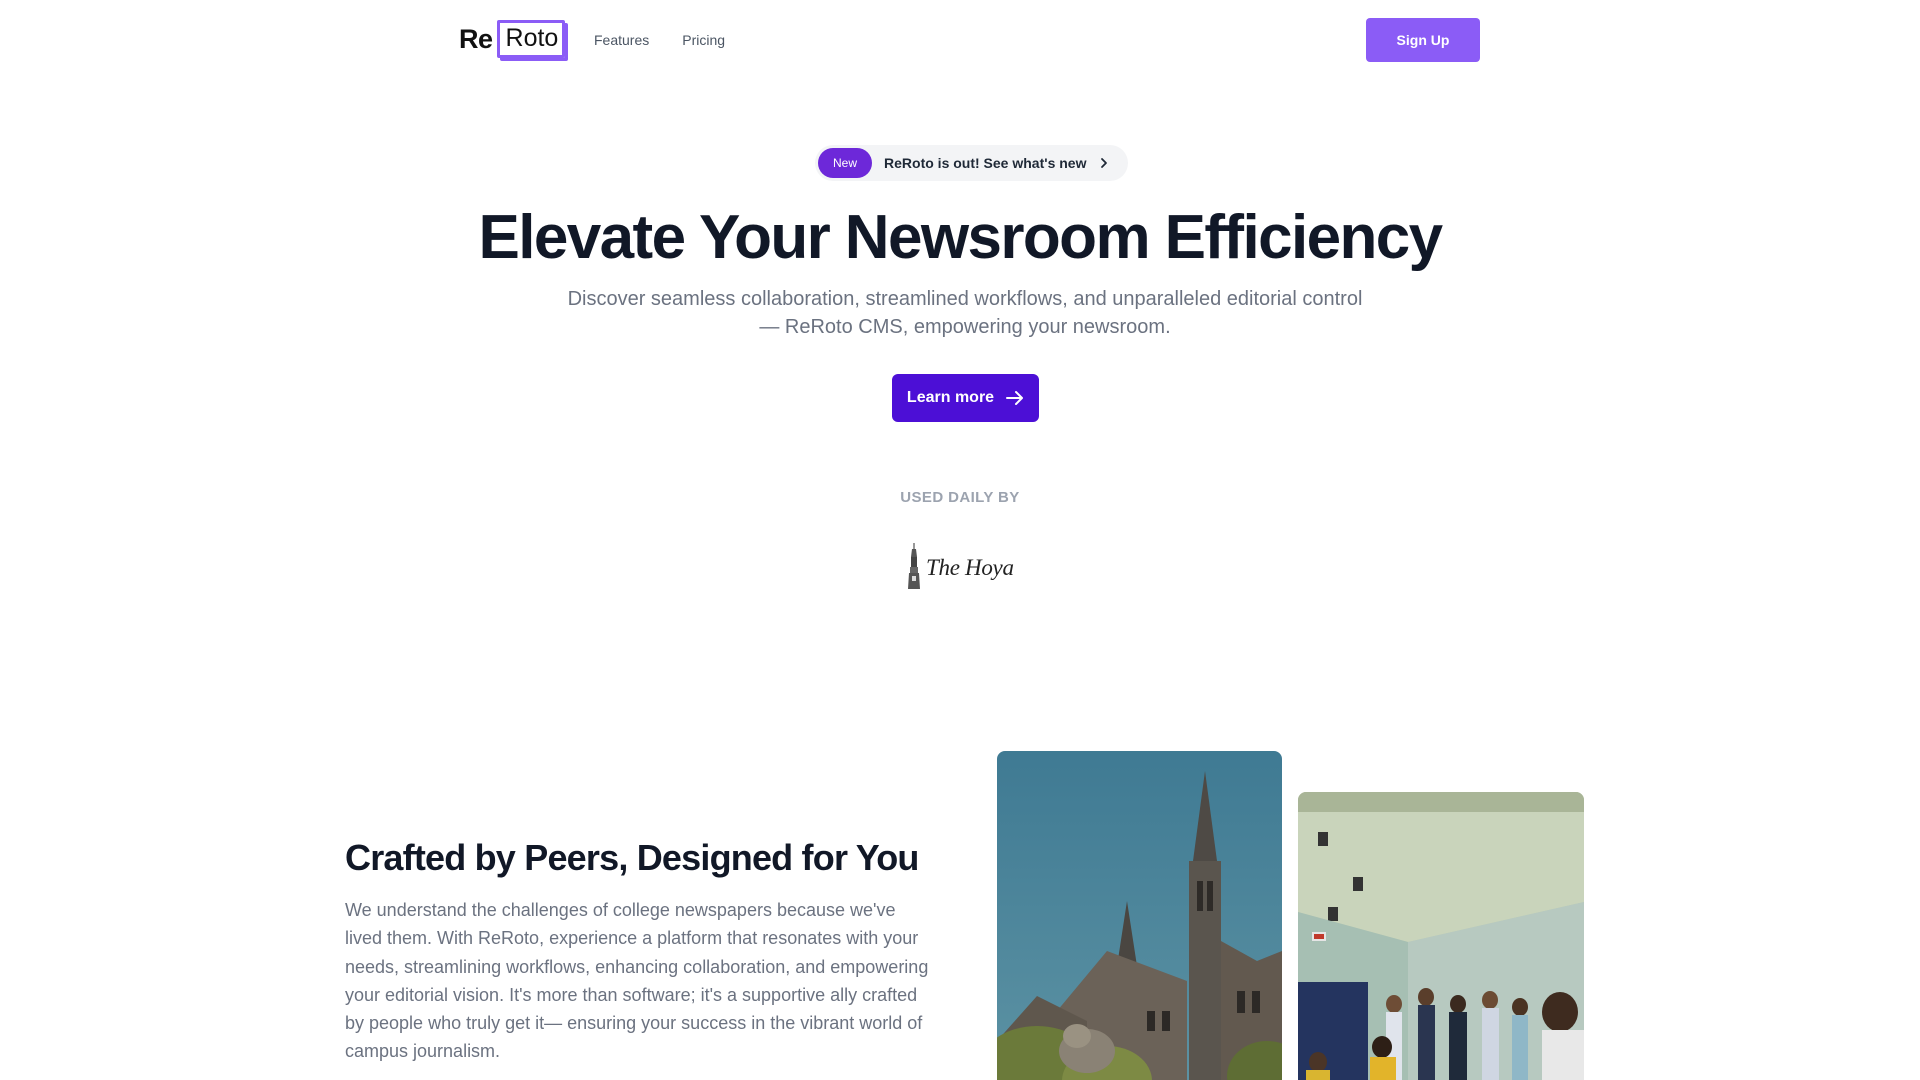 This screenshot has height=1080, width=1920. Describe the element at coordinates (632, 857) in the screenshot. I see `section-title: Crafted by Peers, Designed for You` at that location.